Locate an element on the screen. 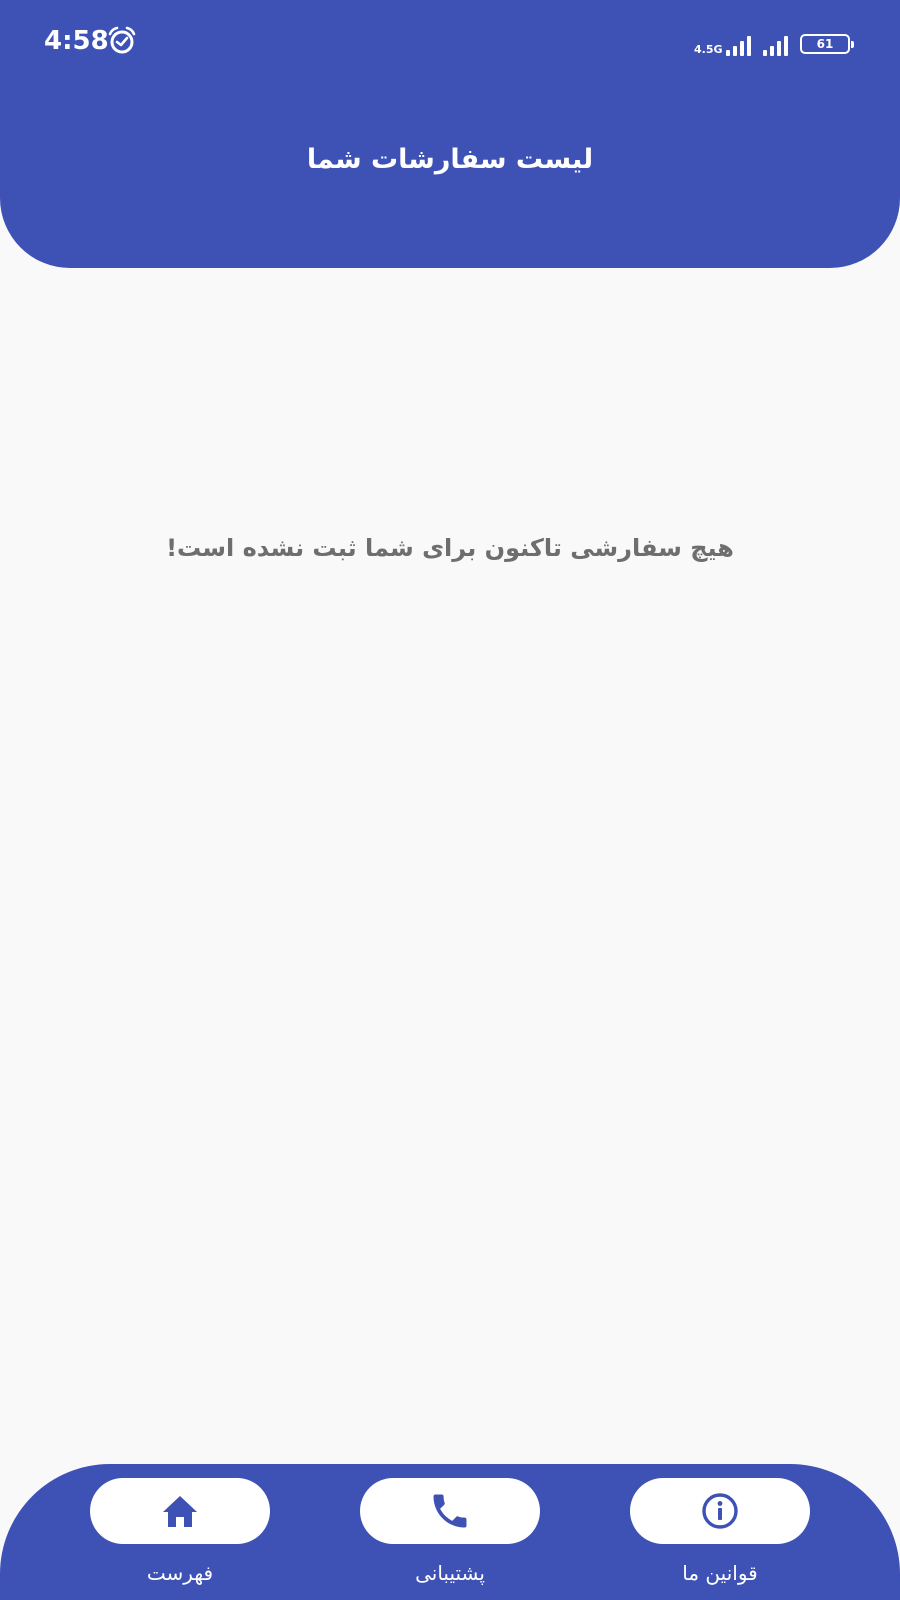 The width and height of the screenshot is (900, 1600). nav-label-home: فهرست is located at coordinates (180, 1573).